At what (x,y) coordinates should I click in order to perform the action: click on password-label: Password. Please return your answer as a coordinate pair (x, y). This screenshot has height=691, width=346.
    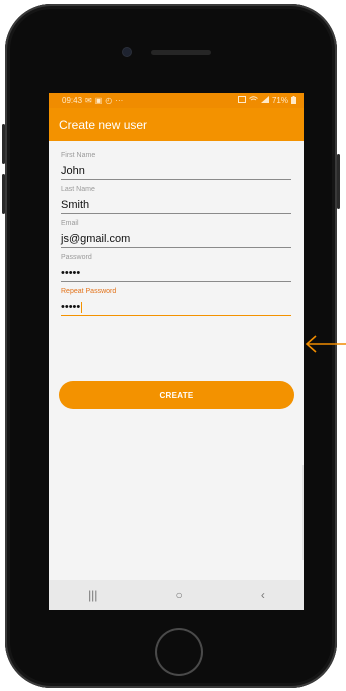
    Looking at the image, I should click on (76, 257).